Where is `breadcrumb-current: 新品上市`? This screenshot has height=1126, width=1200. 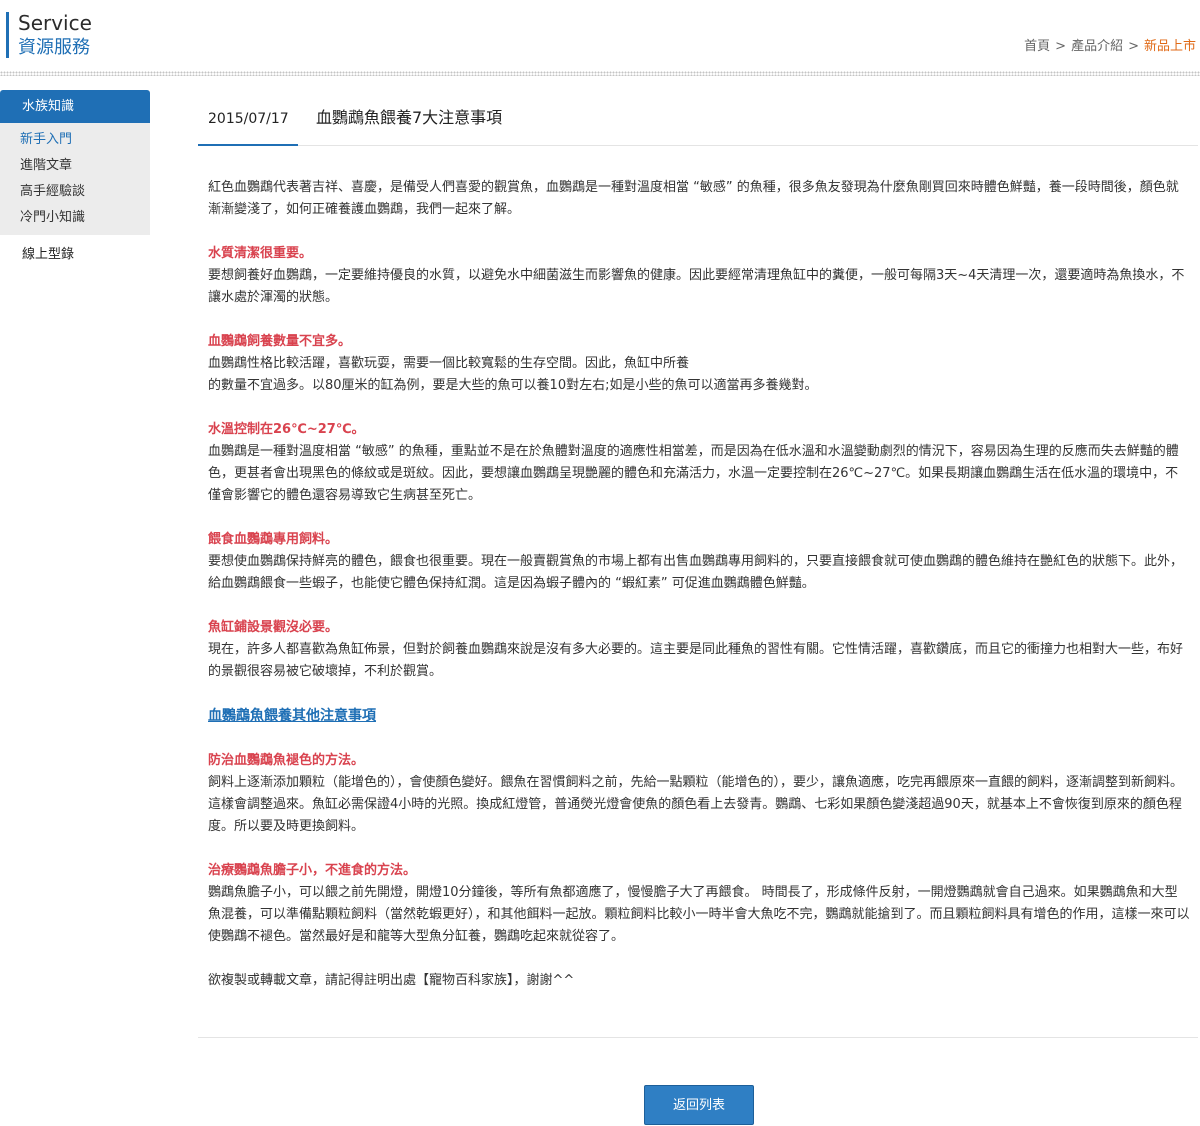 breadcrumb-current: 新品上市 is located at coordinates (1170, 46).